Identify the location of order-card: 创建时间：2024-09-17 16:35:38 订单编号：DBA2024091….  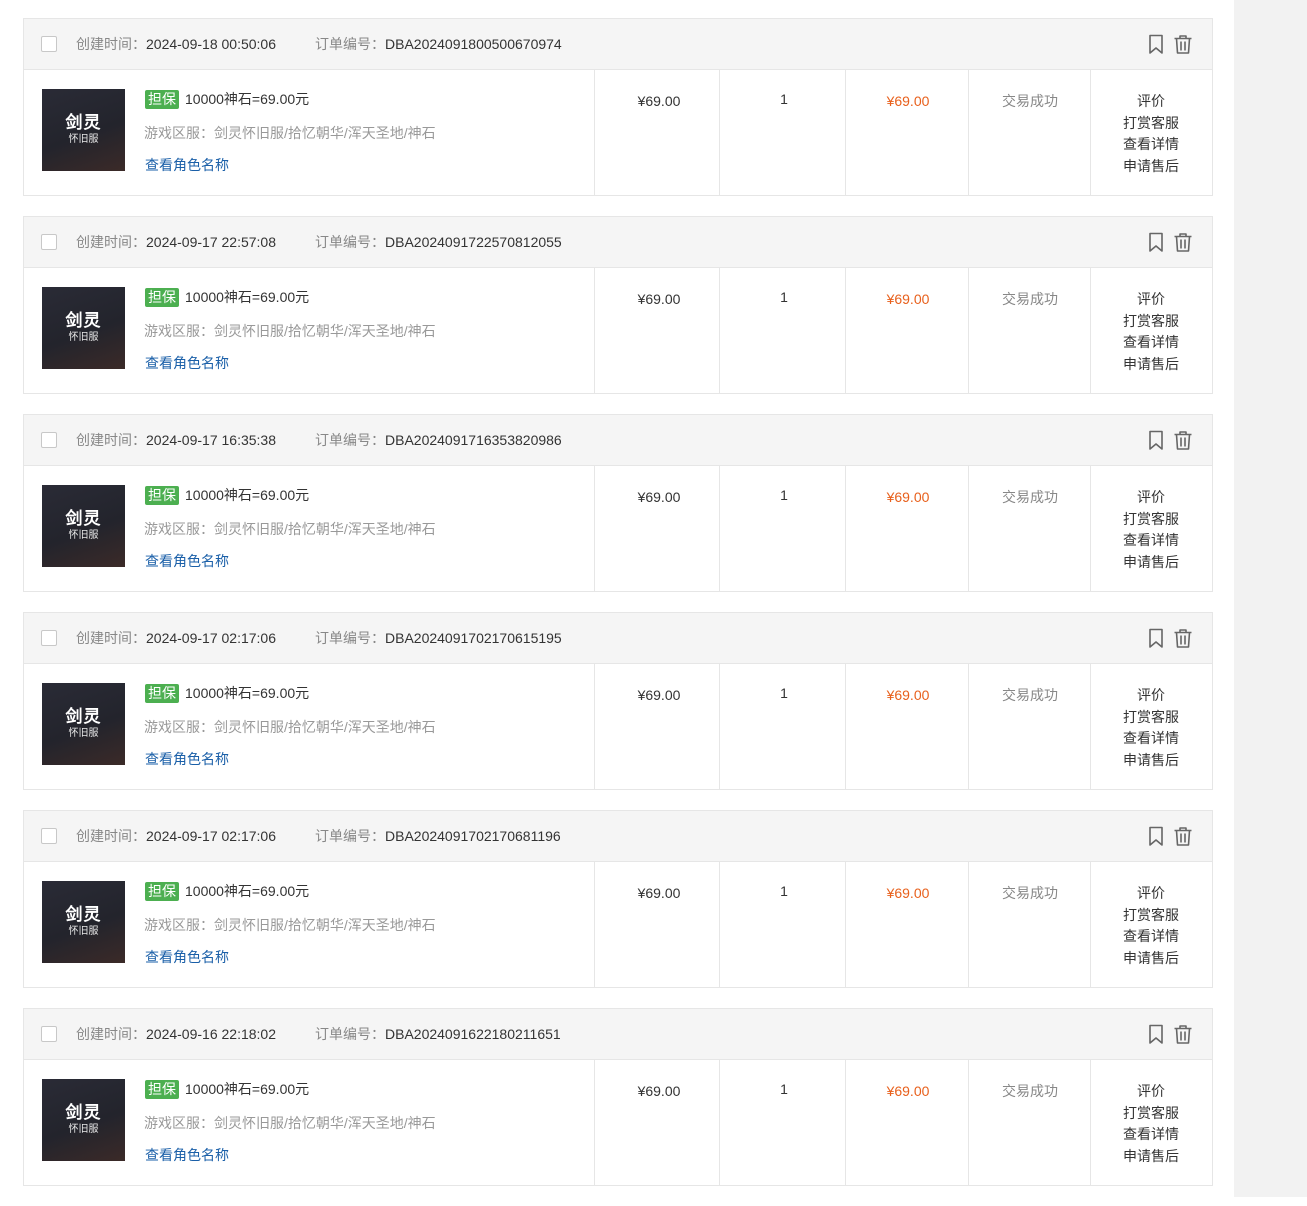
(618, 503).